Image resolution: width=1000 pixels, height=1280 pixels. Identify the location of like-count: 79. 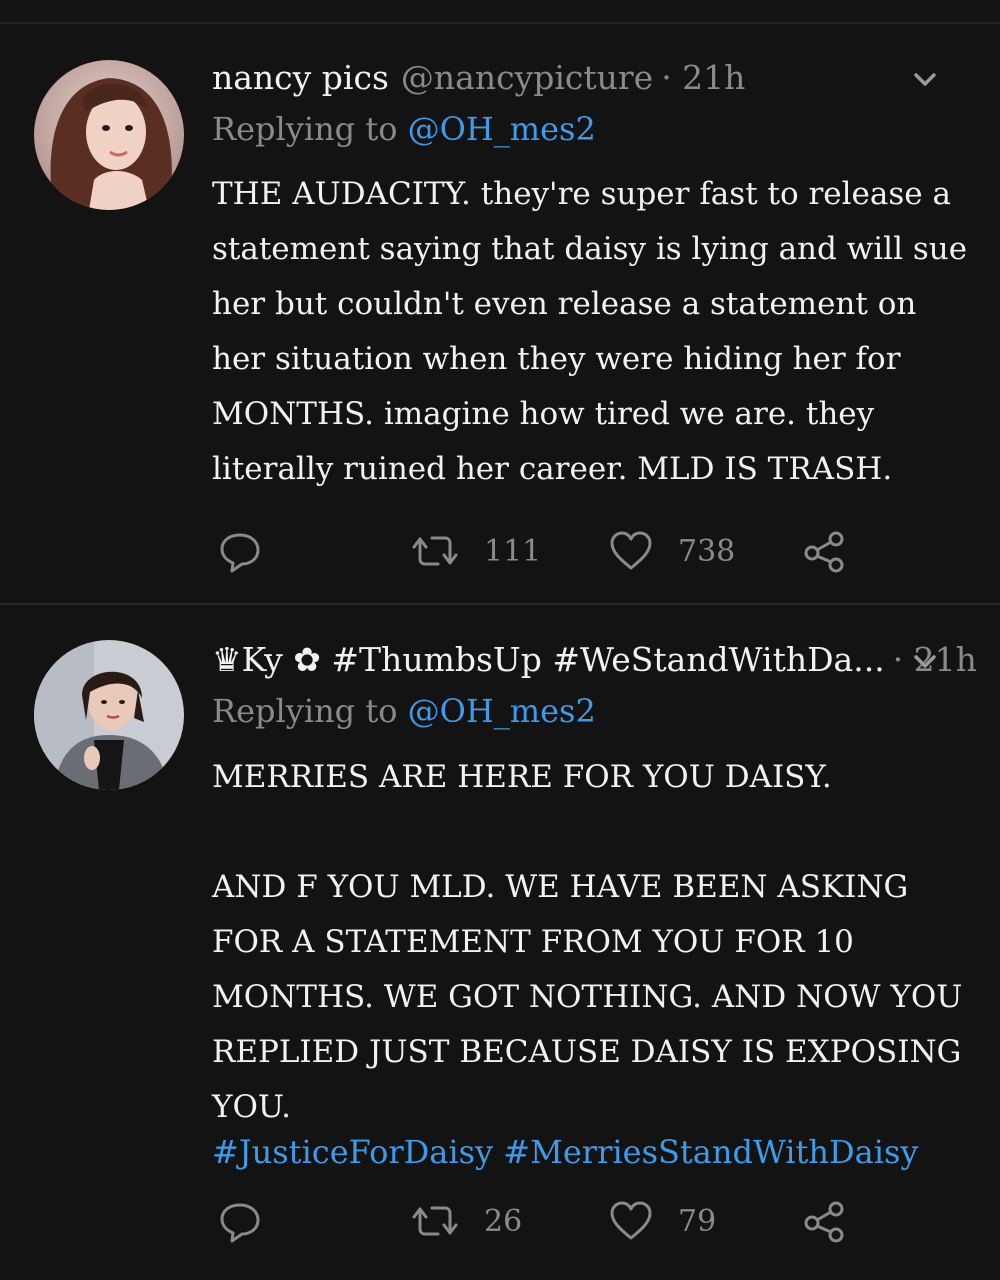
(697, 1221).